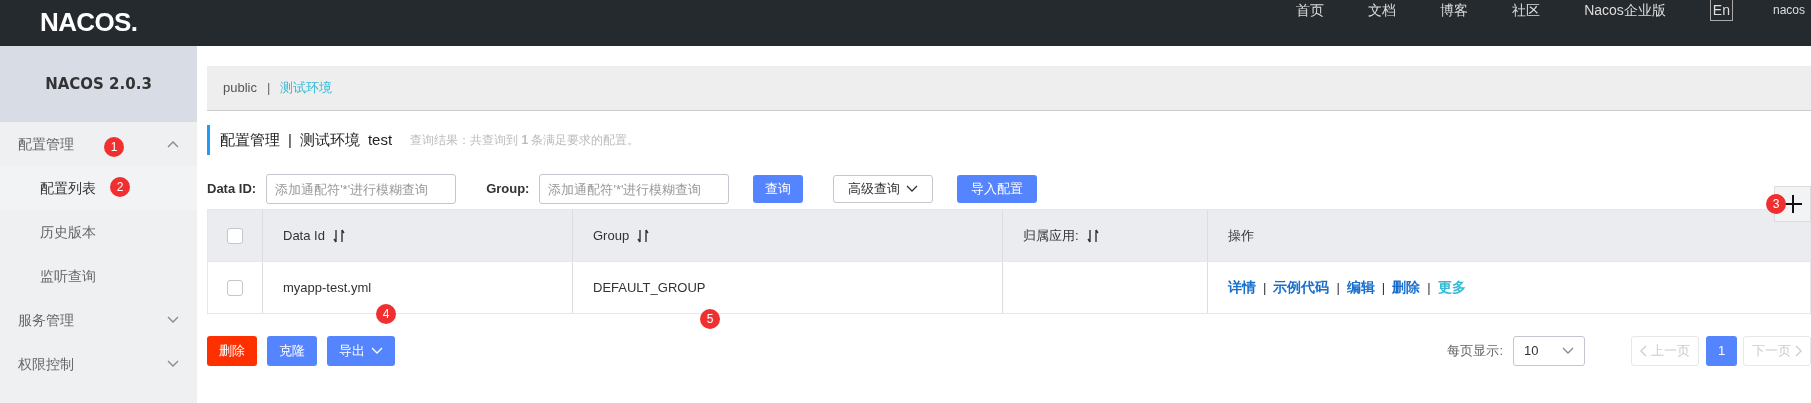 This screenshot has width=1811, height=403. Describe the element at coordinates (883, 189) in the screenshot. I see `advanced-search-button: 高级查询` at that location.